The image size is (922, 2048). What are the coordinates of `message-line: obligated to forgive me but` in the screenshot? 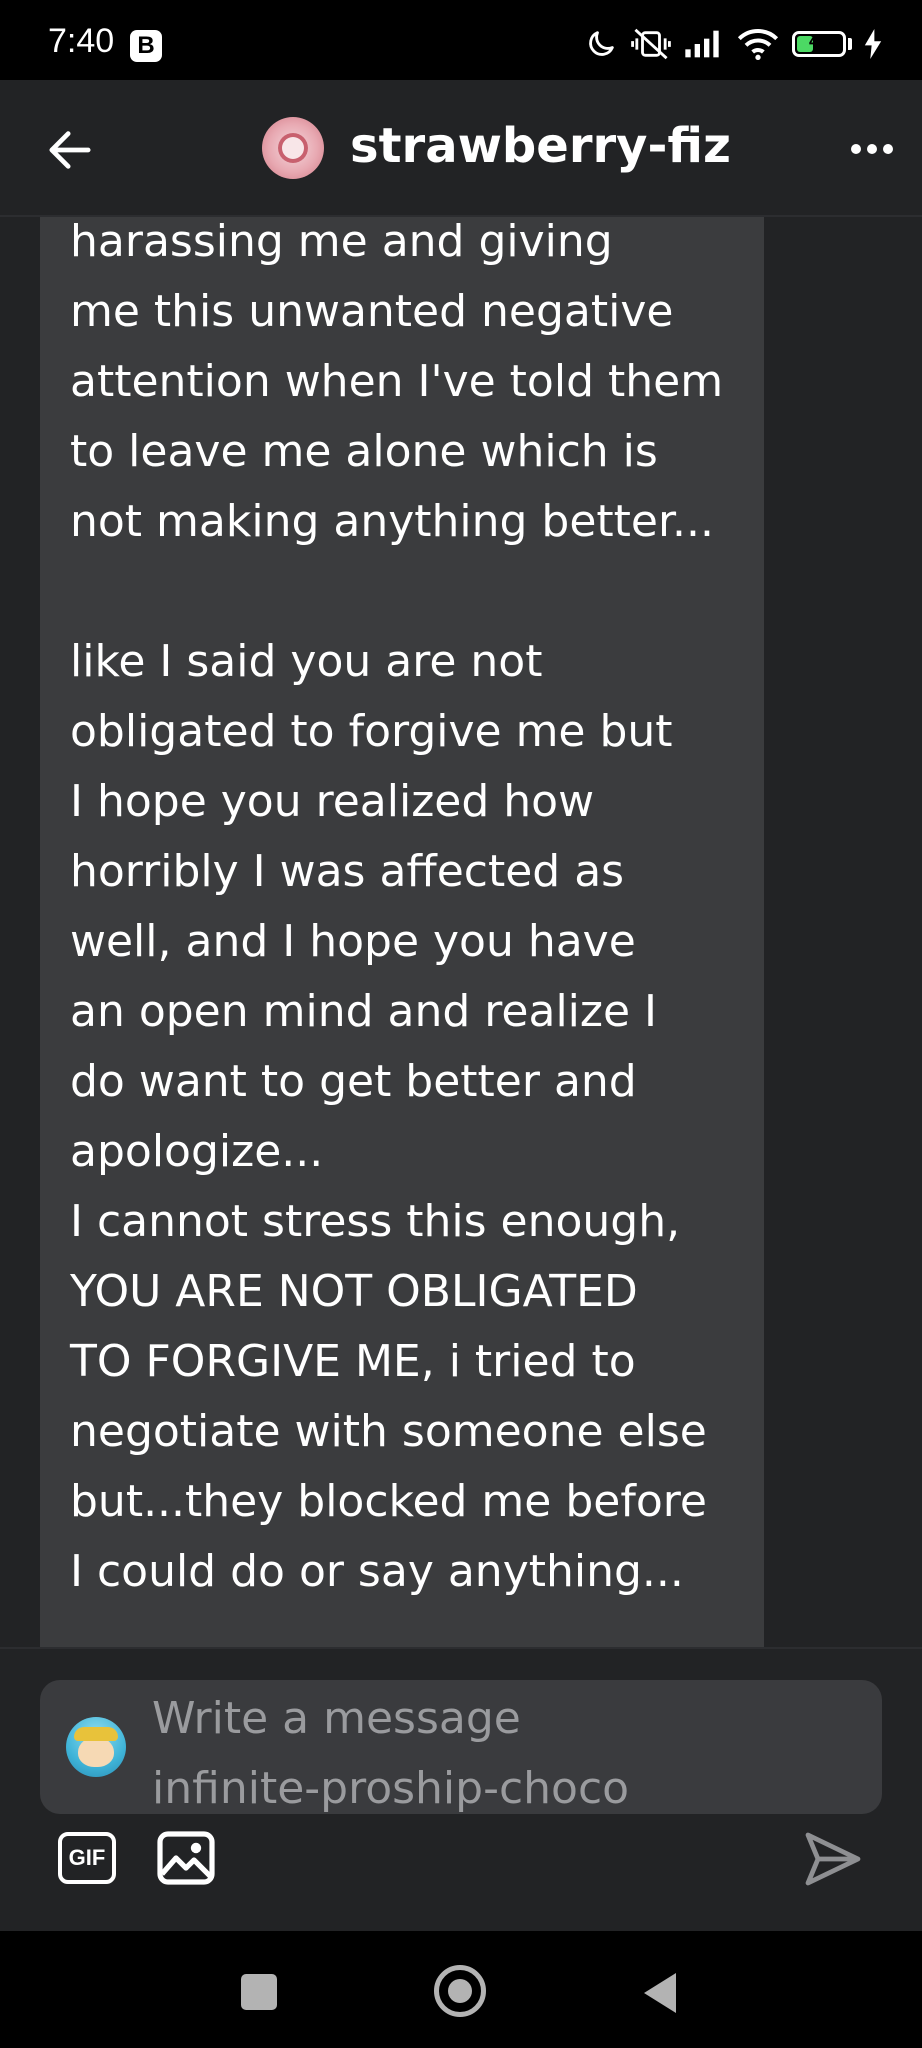 It's located at (371, 731).